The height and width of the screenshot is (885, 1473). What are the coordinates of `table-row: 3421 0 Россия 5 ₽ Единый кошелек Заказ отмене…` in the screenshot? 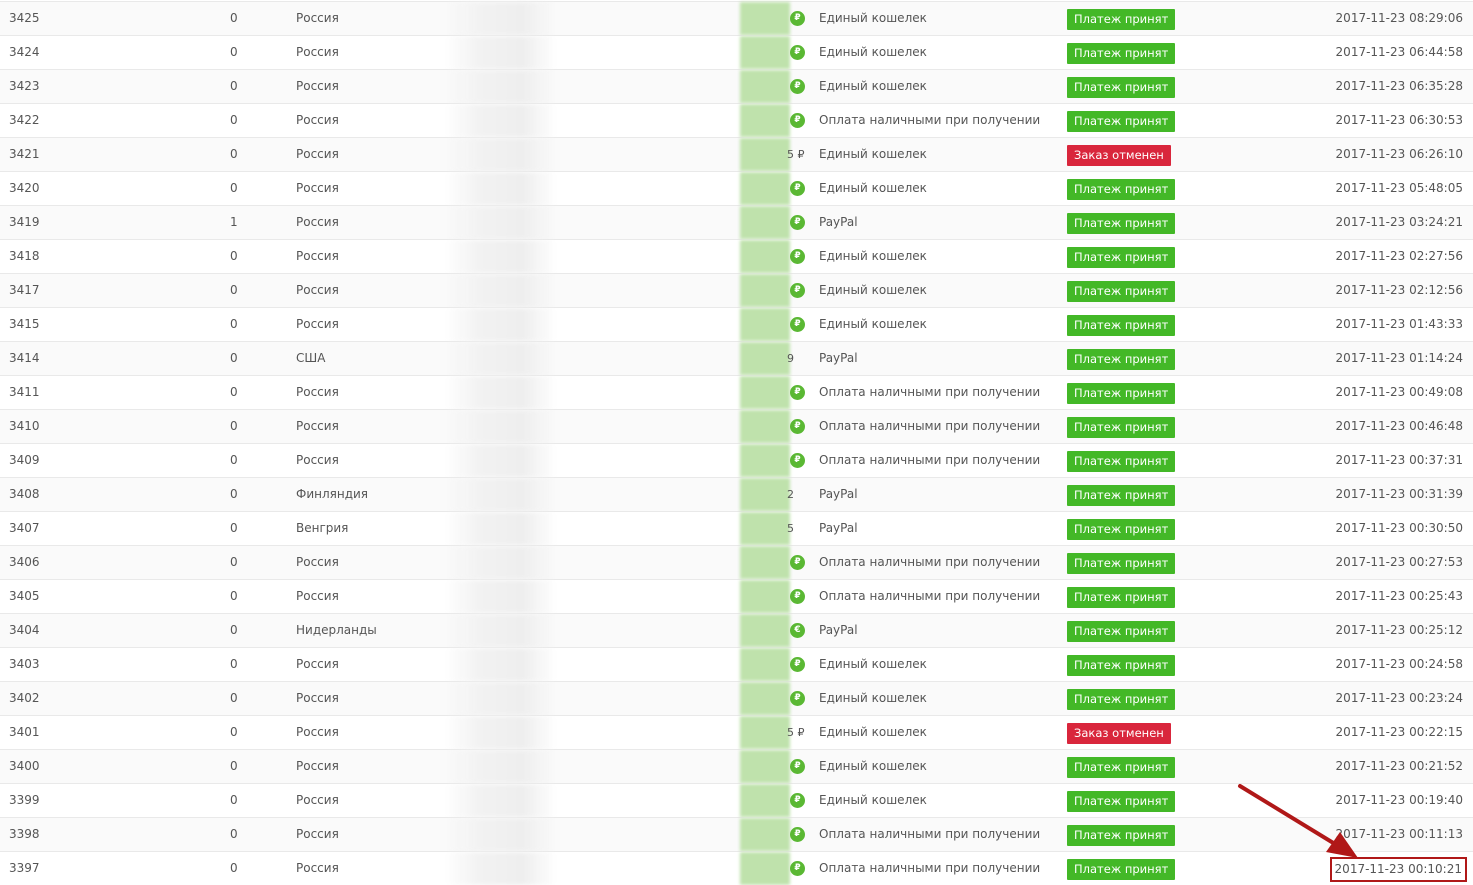 It's located at (736, 154).